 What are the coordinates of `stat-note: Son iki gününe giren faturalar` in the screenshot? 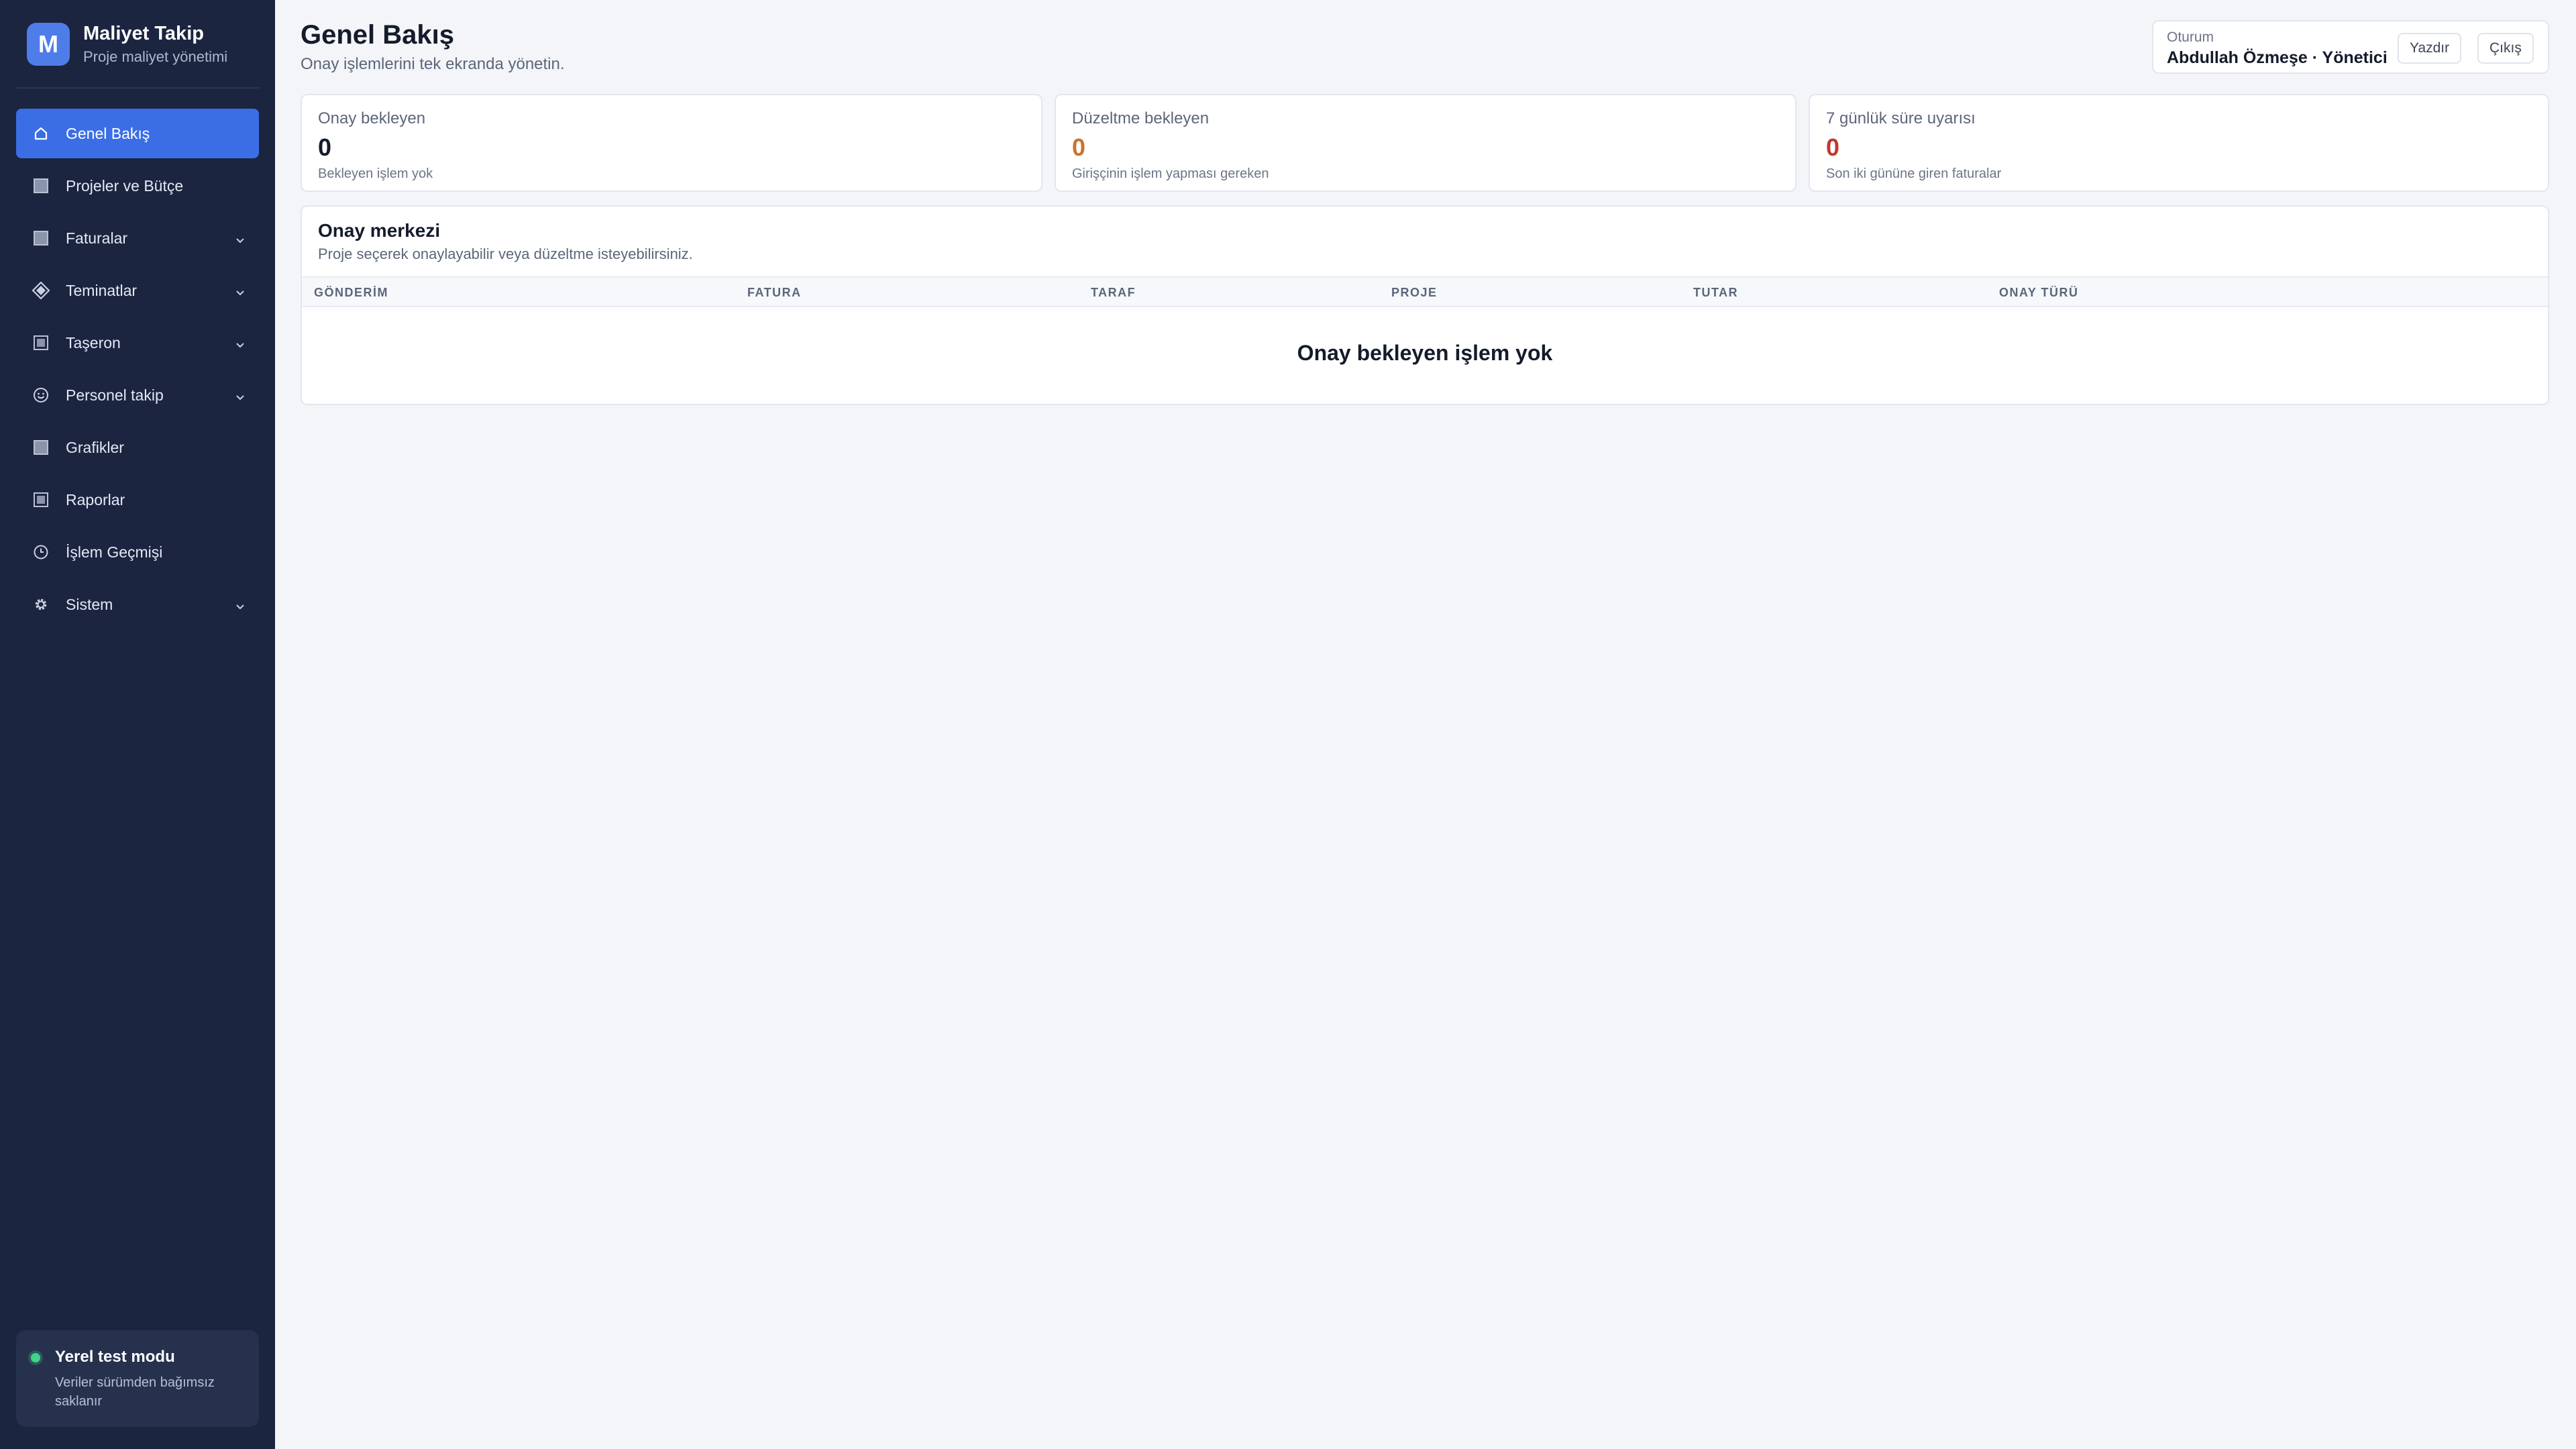 It's located at (1914, 173).